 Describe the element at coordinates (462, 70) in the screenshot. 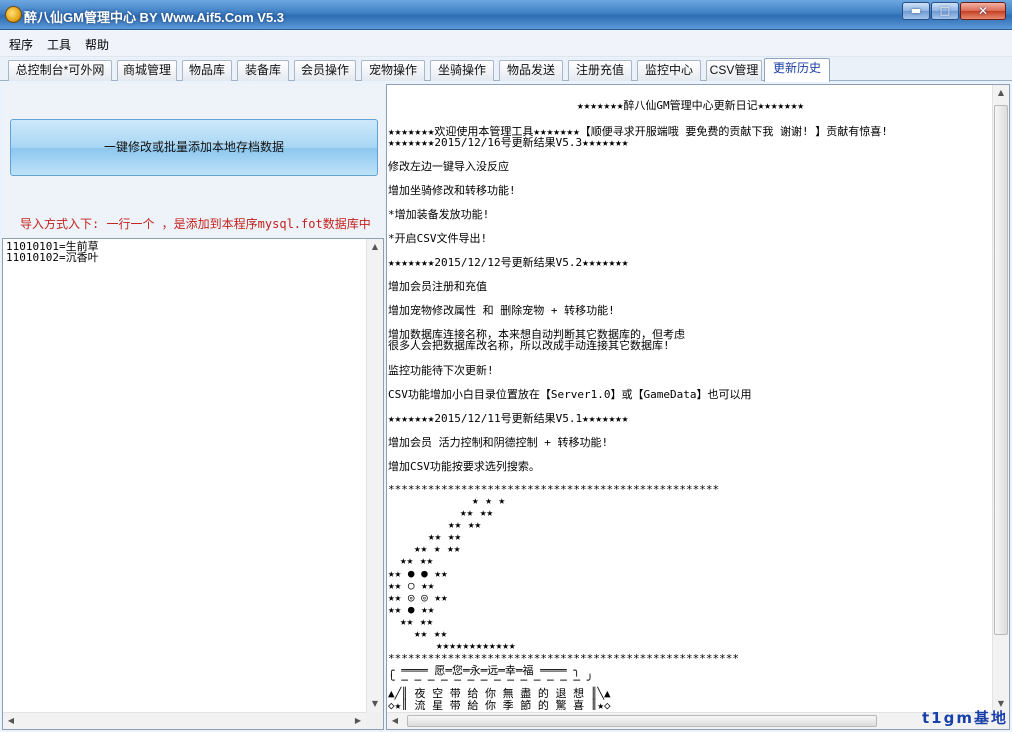

I see `tab-mounts: 坐骑操作` at that location.